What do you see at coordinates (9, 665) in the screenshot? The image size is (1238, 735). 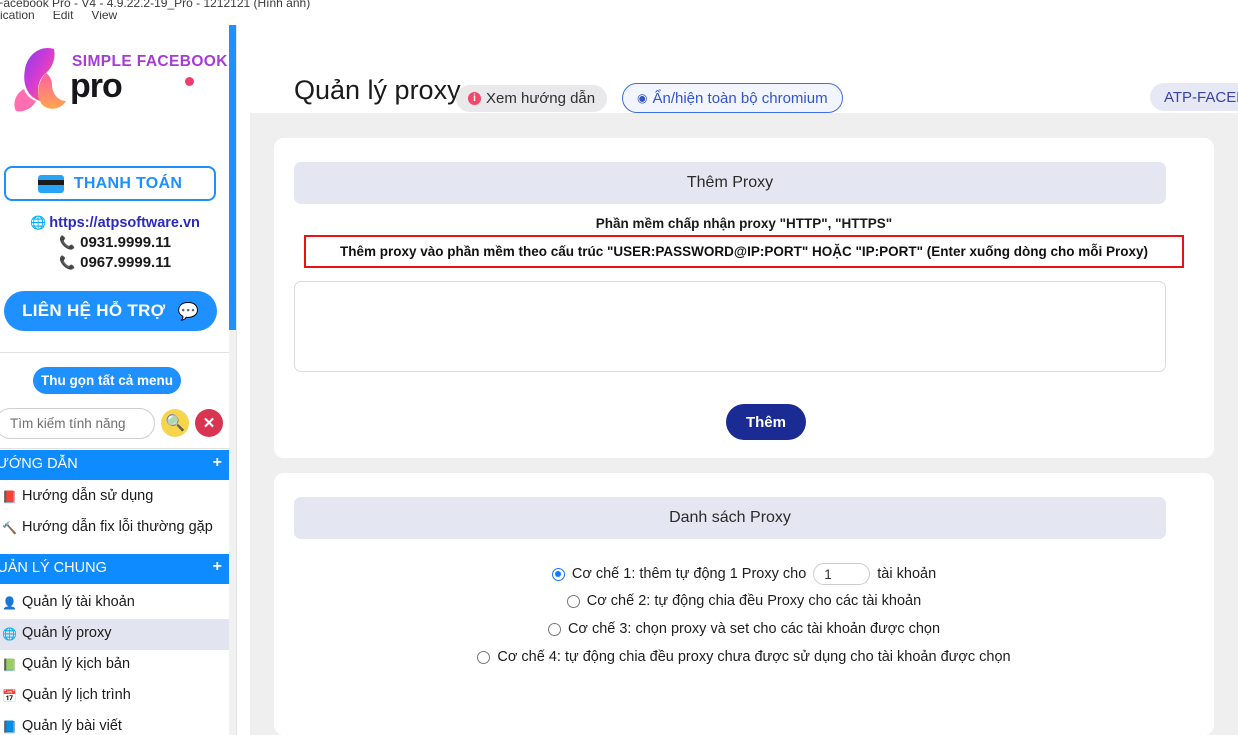 I see `script-icon: 📗` at bounding box center [9, 665].